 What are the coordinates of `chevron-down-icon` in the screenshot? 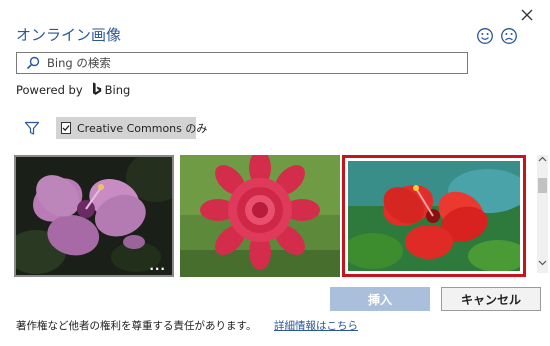 It's located at (542, 263).